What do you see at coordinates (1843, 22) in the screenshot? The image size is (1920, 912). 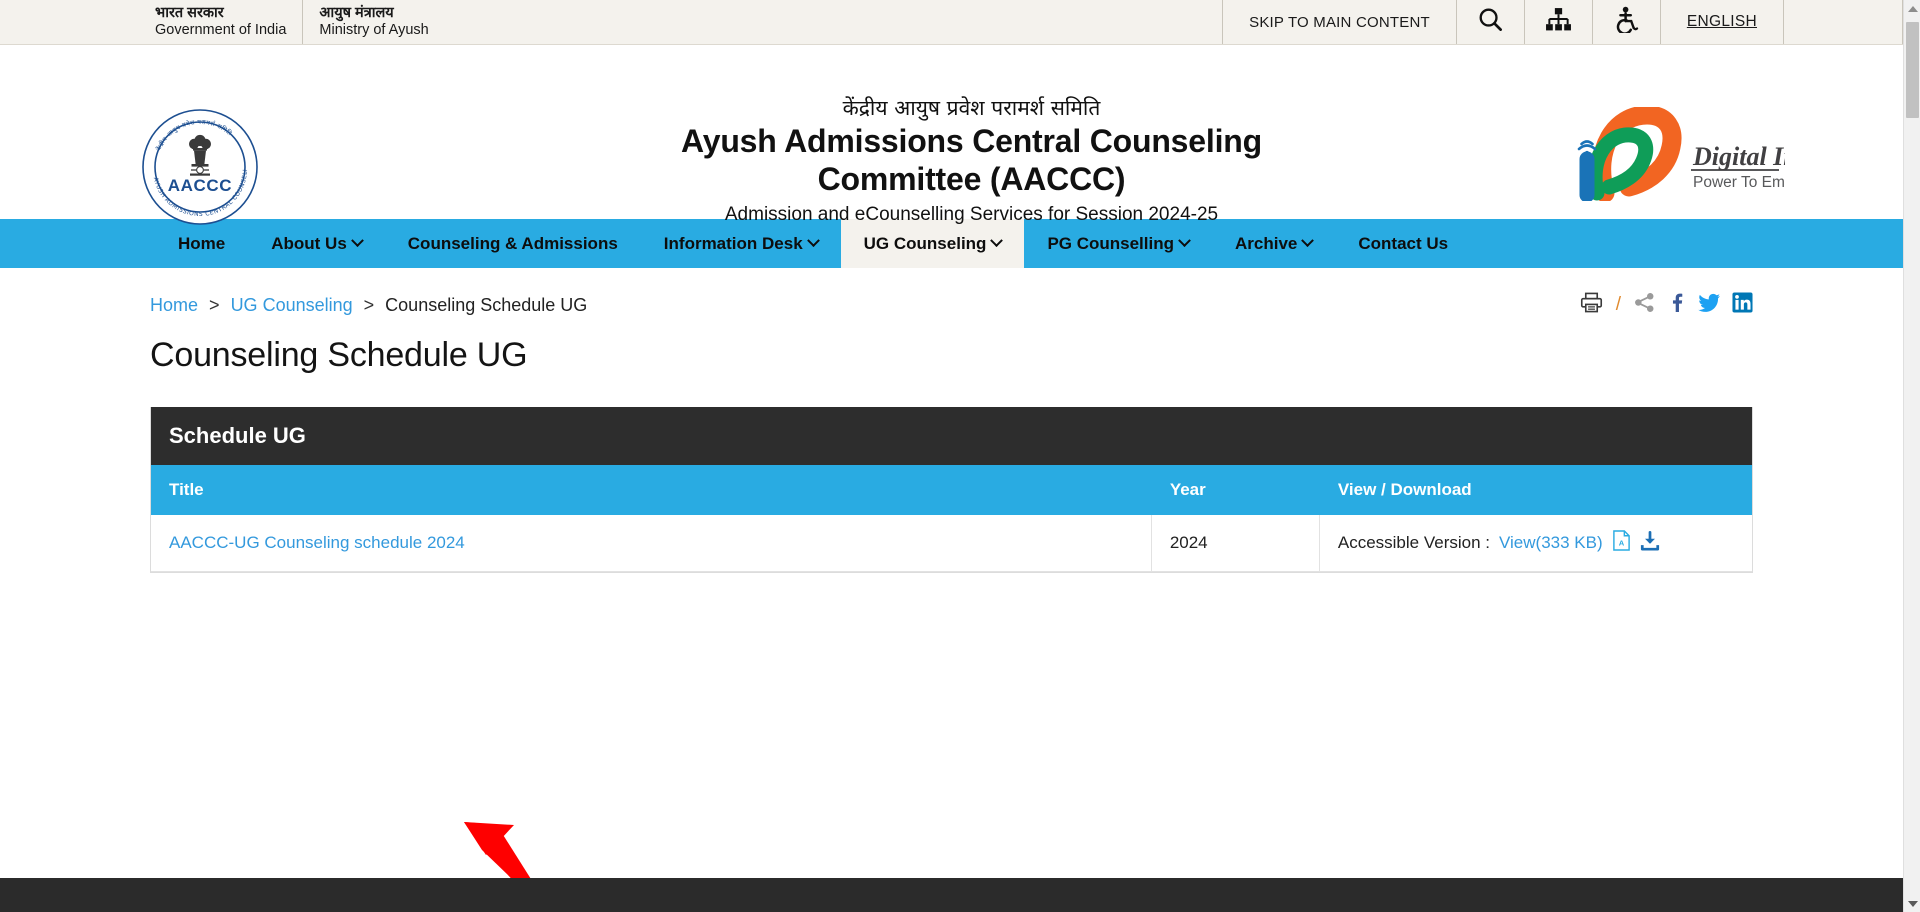 I see `topbar-tail-cell` at bounding box center [1843, 22].